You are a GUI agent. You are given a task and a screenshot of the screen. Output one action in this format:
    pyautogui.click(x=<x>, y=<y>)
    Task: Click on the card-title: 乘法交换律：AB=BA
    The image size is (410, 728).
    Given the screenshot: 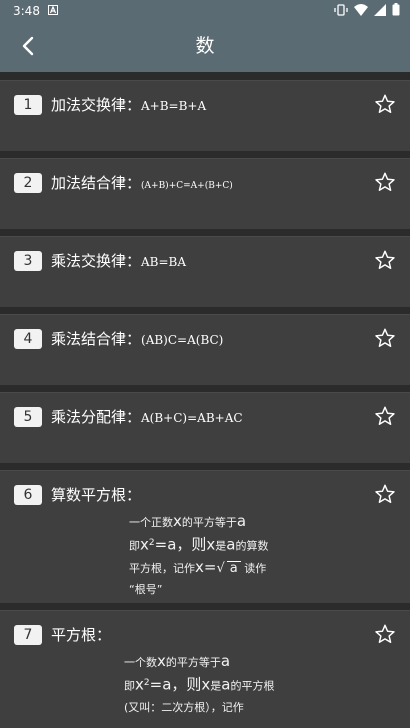 What is the action you would take?
    pyautogui.click(x=119, y=261)
    